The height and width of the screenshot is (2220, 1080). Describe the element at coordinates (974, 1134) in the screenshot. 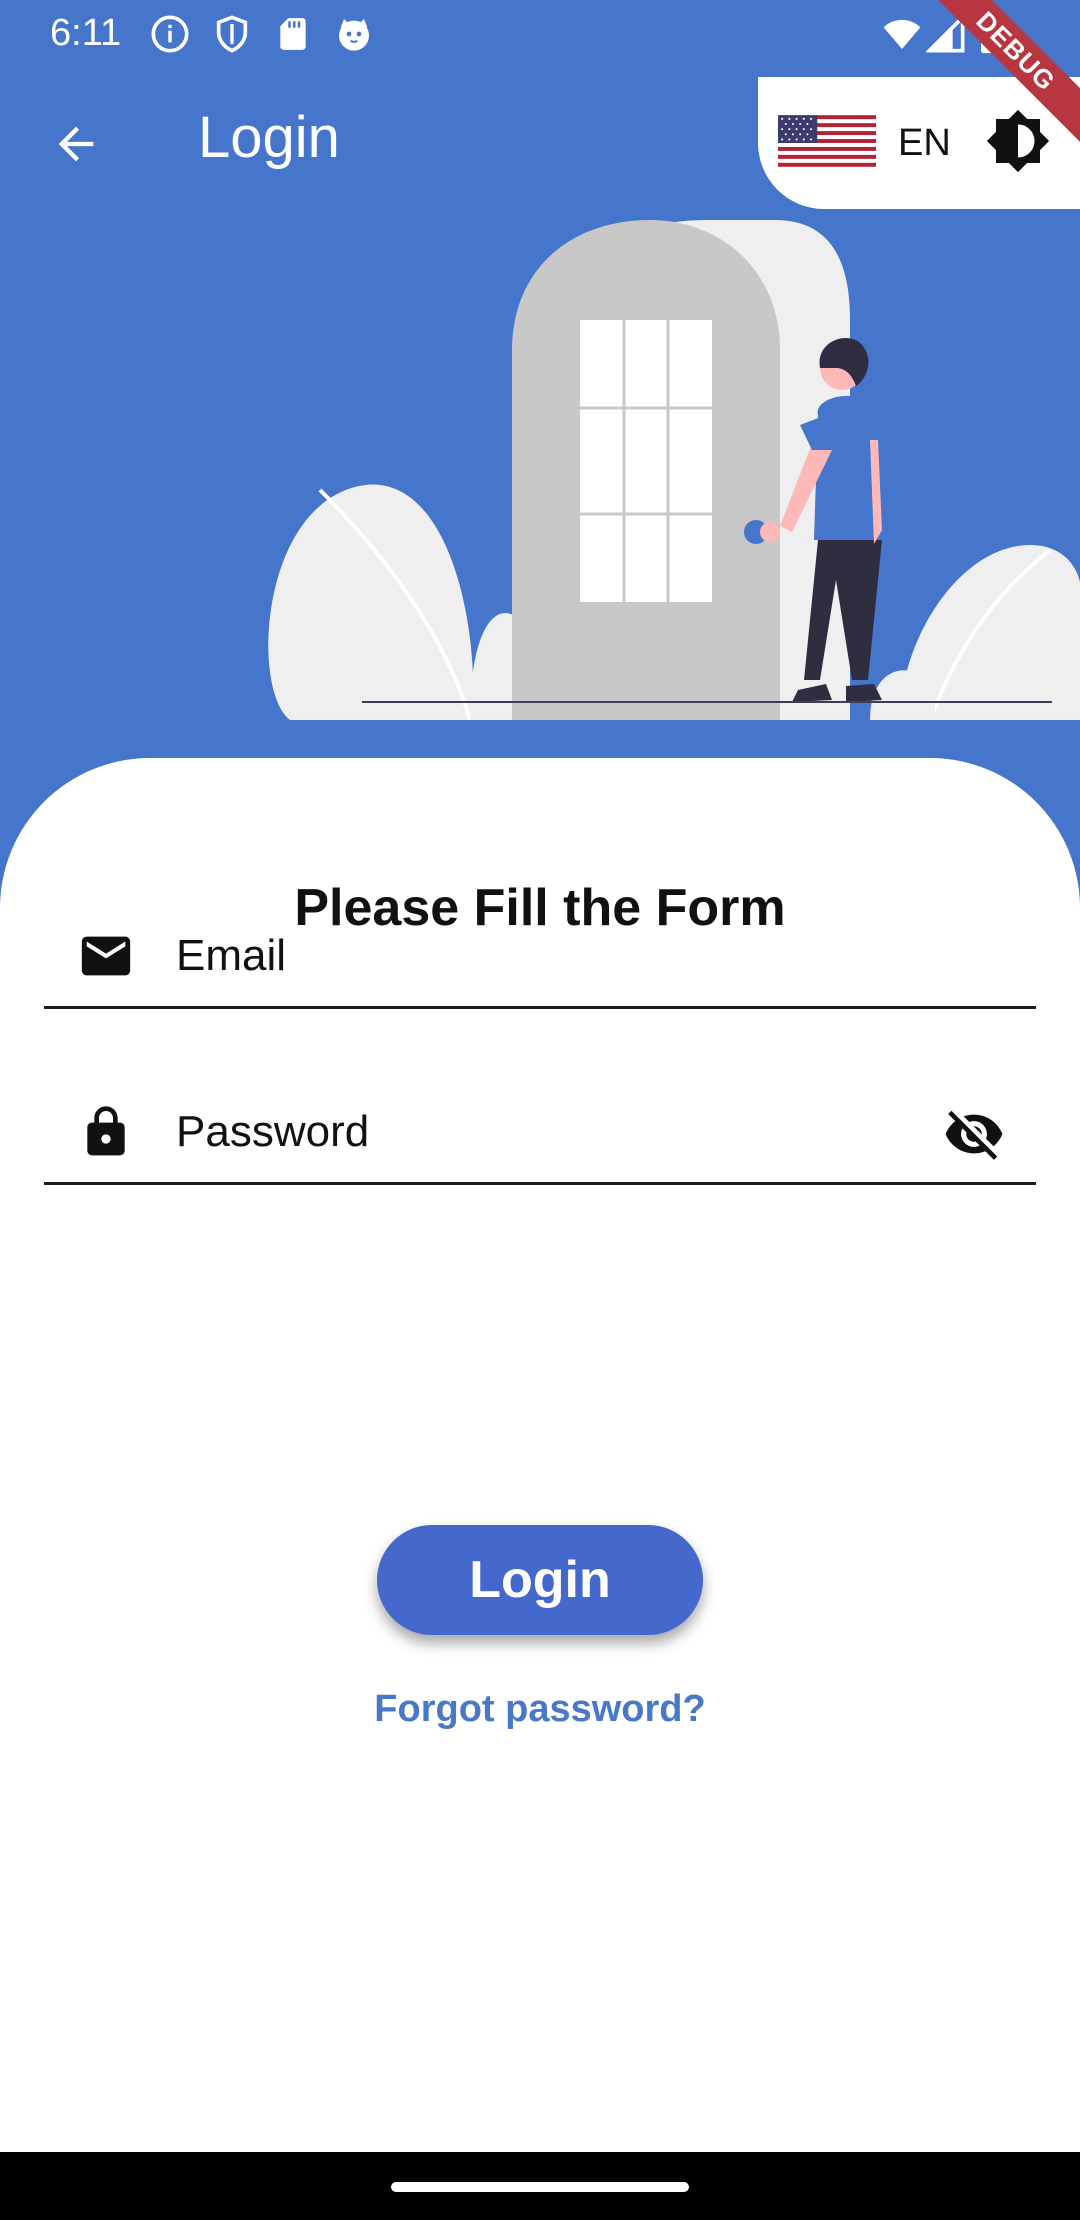

I see `visibility-off-icon` at that location.